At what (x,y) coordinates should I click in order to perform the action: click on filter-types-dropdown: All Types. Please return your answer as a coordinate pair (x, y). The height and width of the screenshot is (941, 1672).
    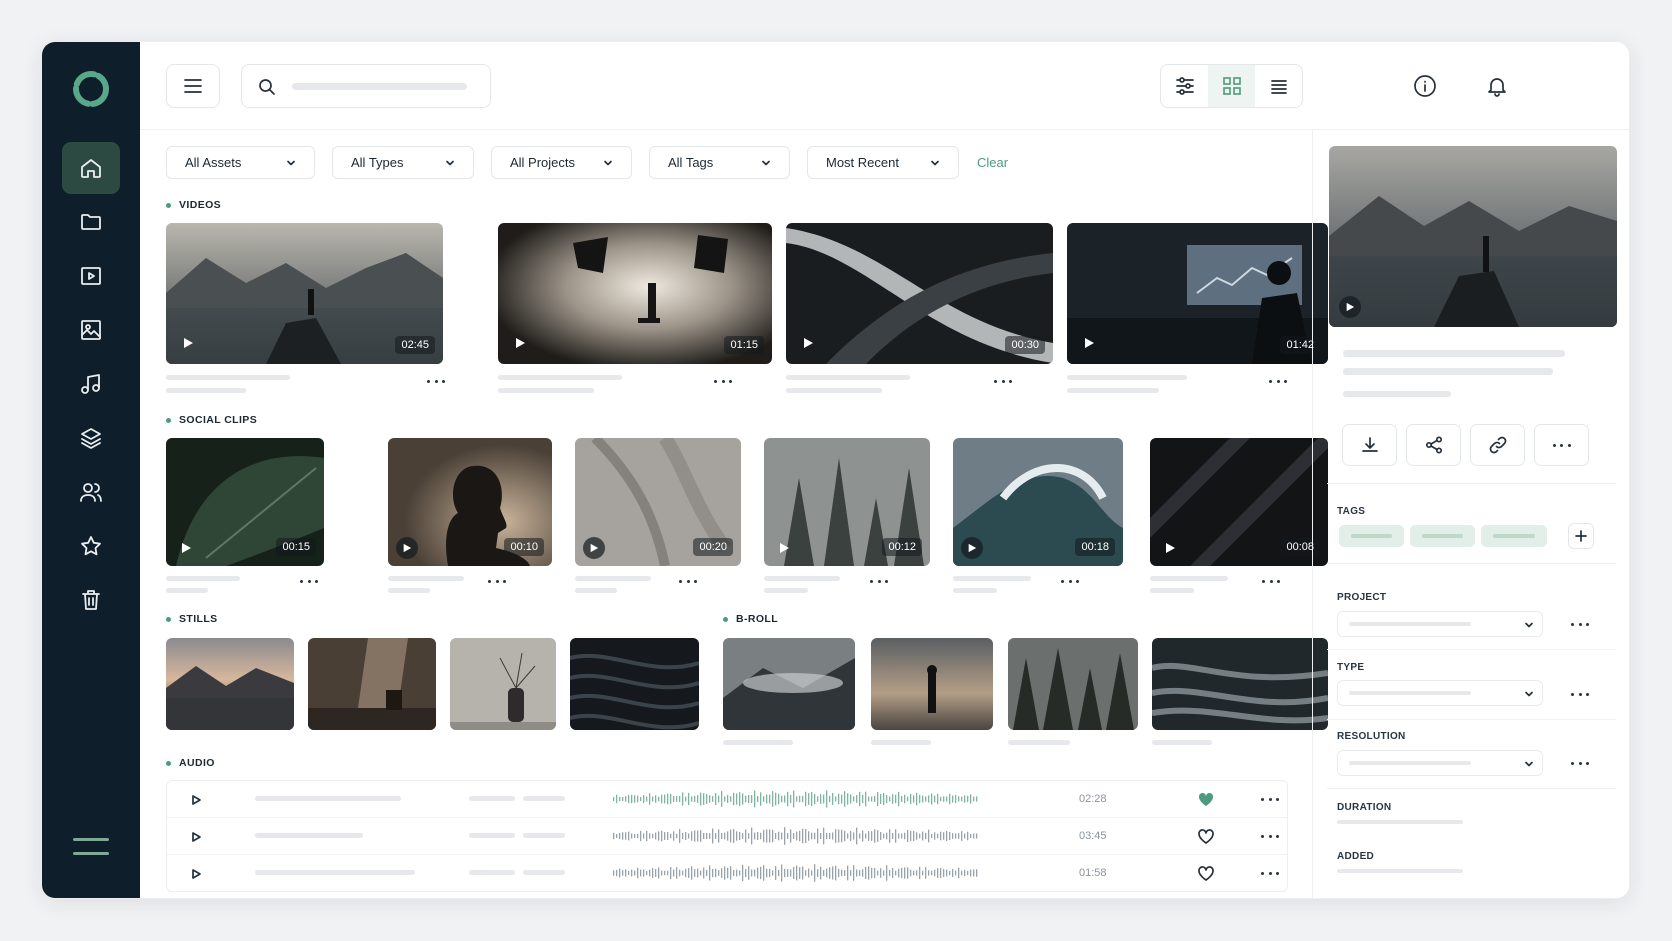
    Looking at the image, I should click on (403, 162).